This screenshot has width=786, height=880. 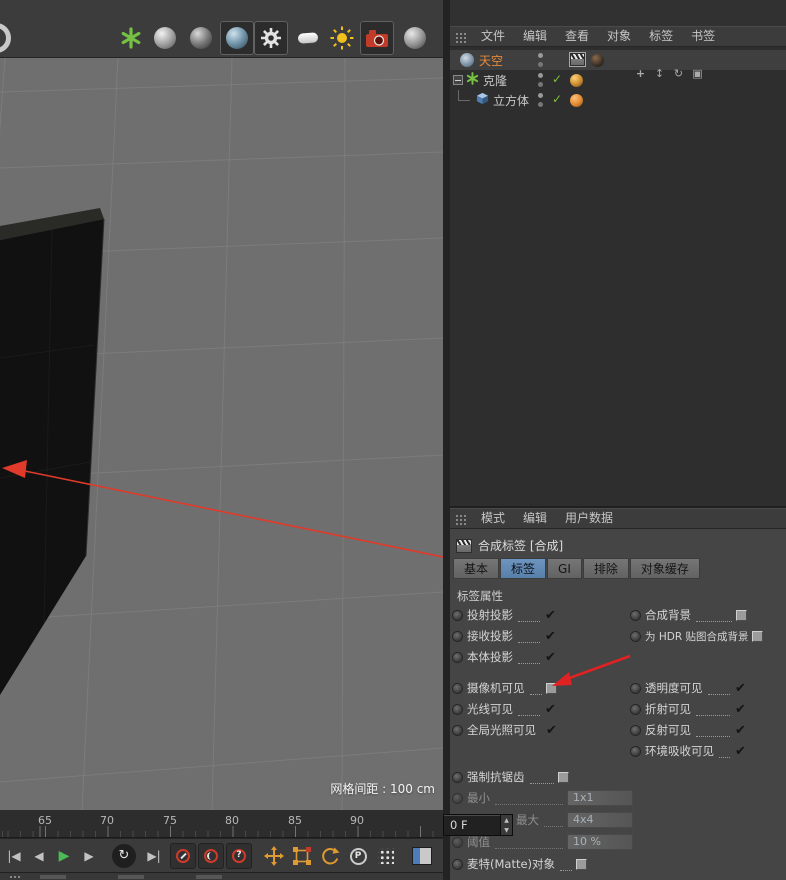 I want to click on tab-exclusion: 排除, so click(x=605, y=568).